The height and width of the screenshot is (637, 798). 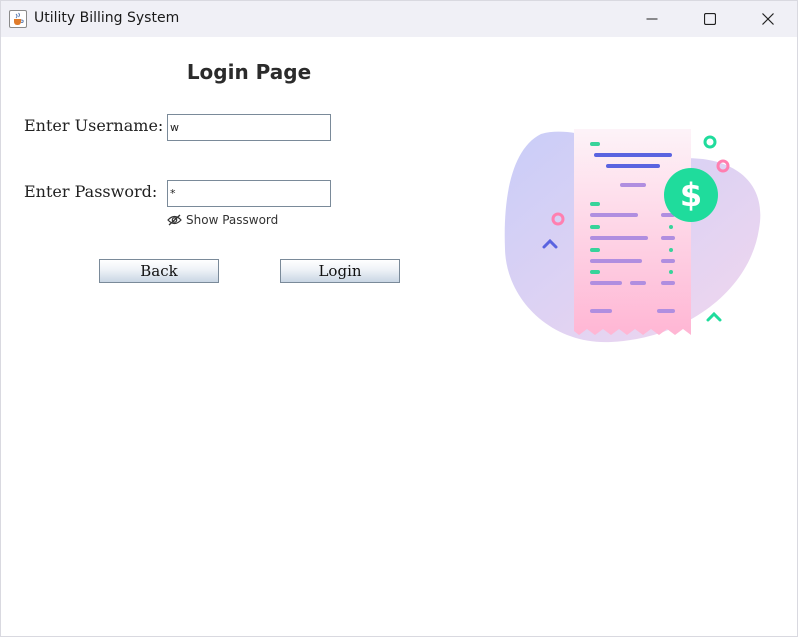 What do you see at coordinates (159, 271) in the screenshot?
I see `back-button: Back` at bounding box center [159, 271].